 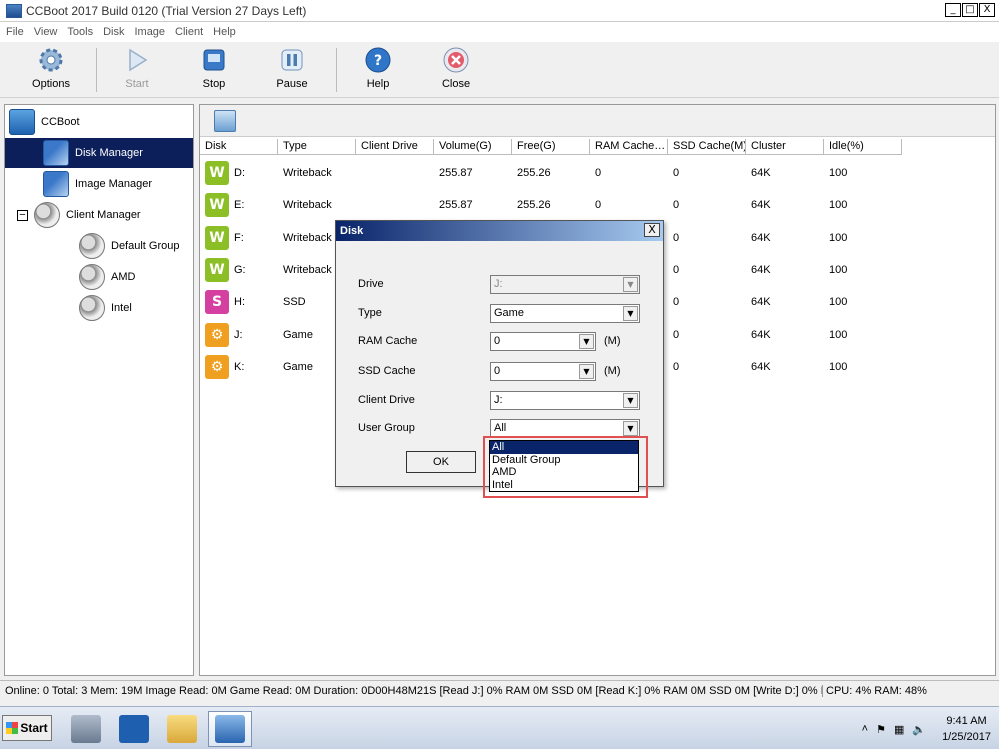 I want to click on home-icon, so click(x=22, y=122).